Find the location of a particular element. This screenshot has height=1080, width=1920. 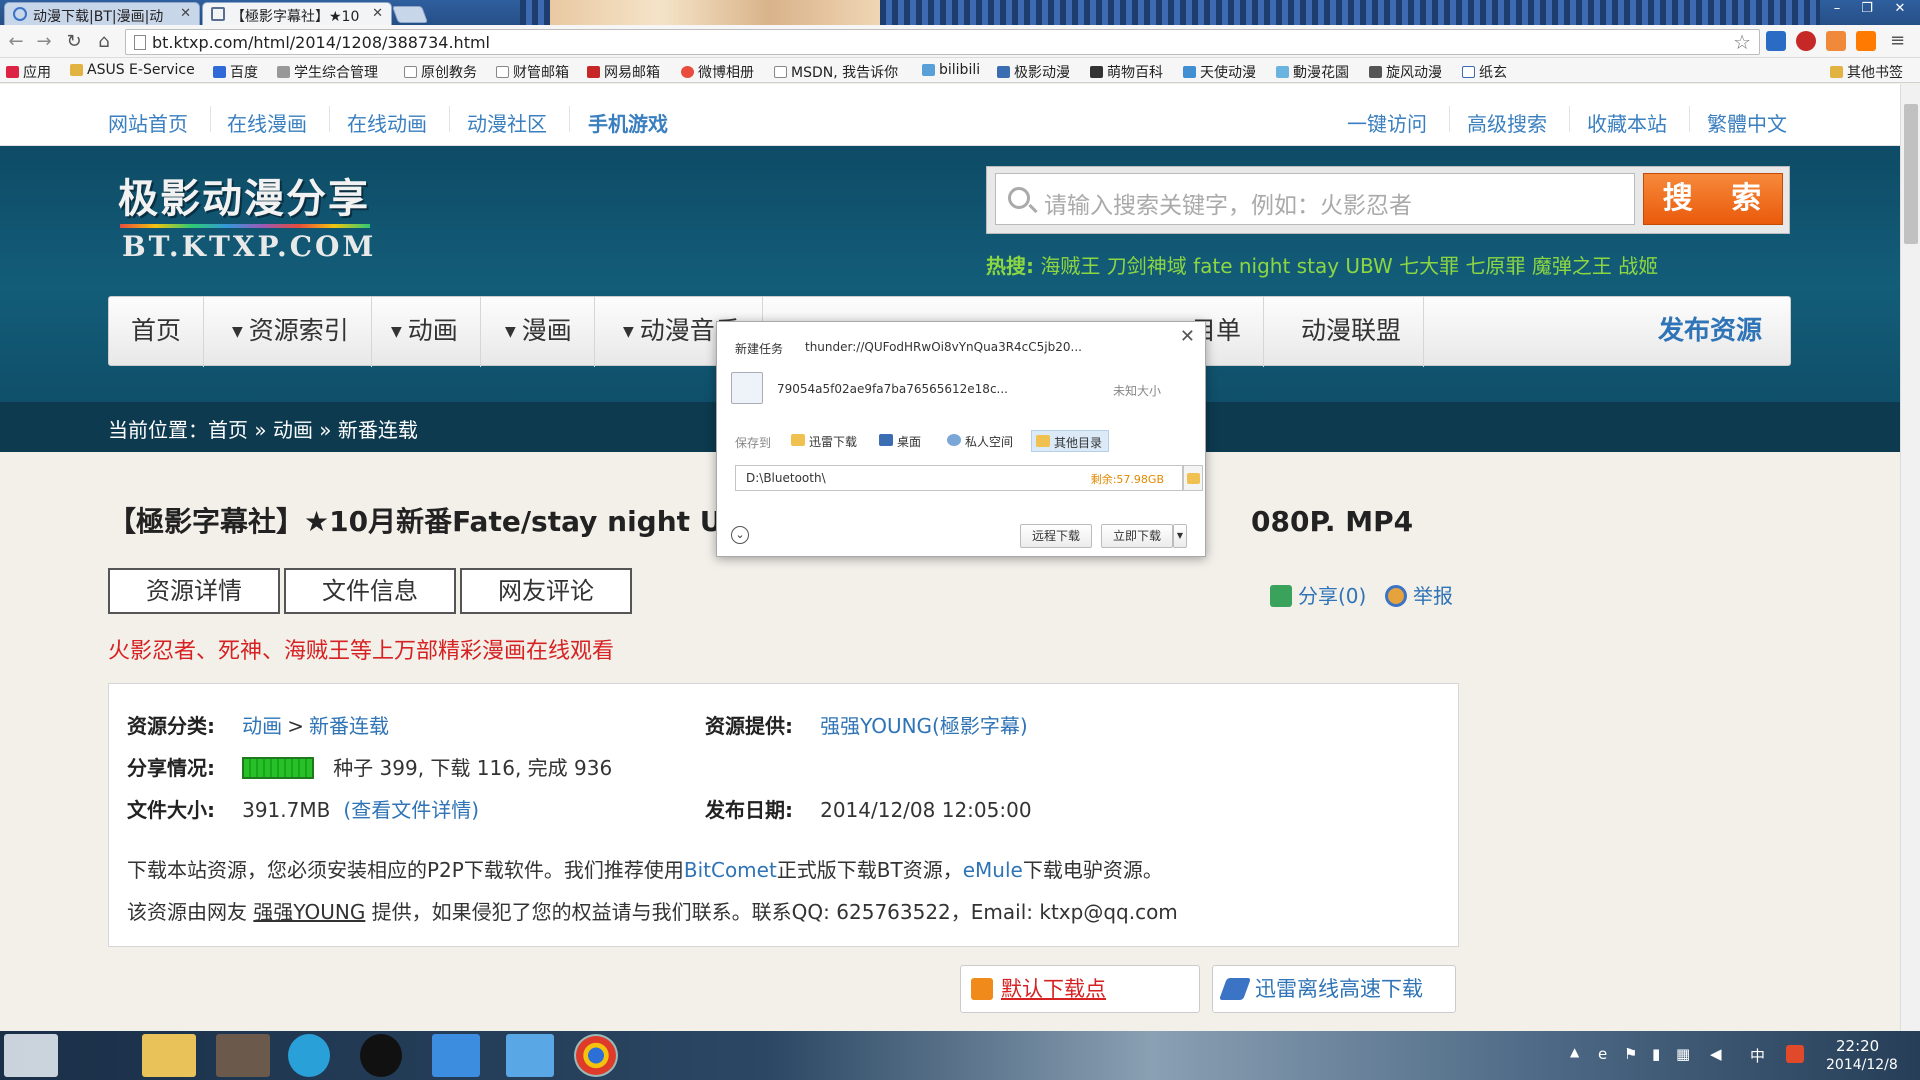

browse-folder-button is located at coordinates (1193, 478).